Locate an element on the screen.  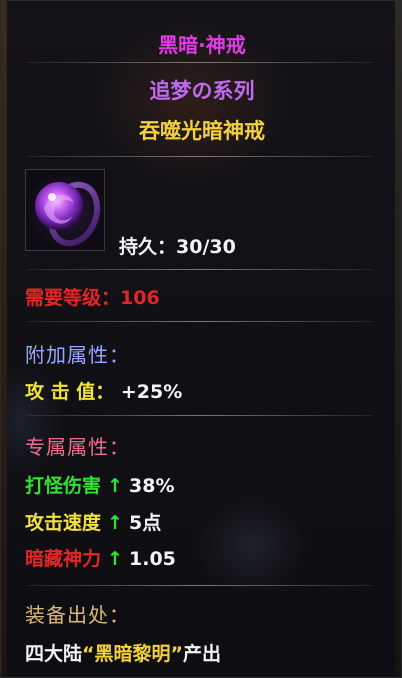
exclusive-stat-value: 1.05 is located at coordinates (152, 559).